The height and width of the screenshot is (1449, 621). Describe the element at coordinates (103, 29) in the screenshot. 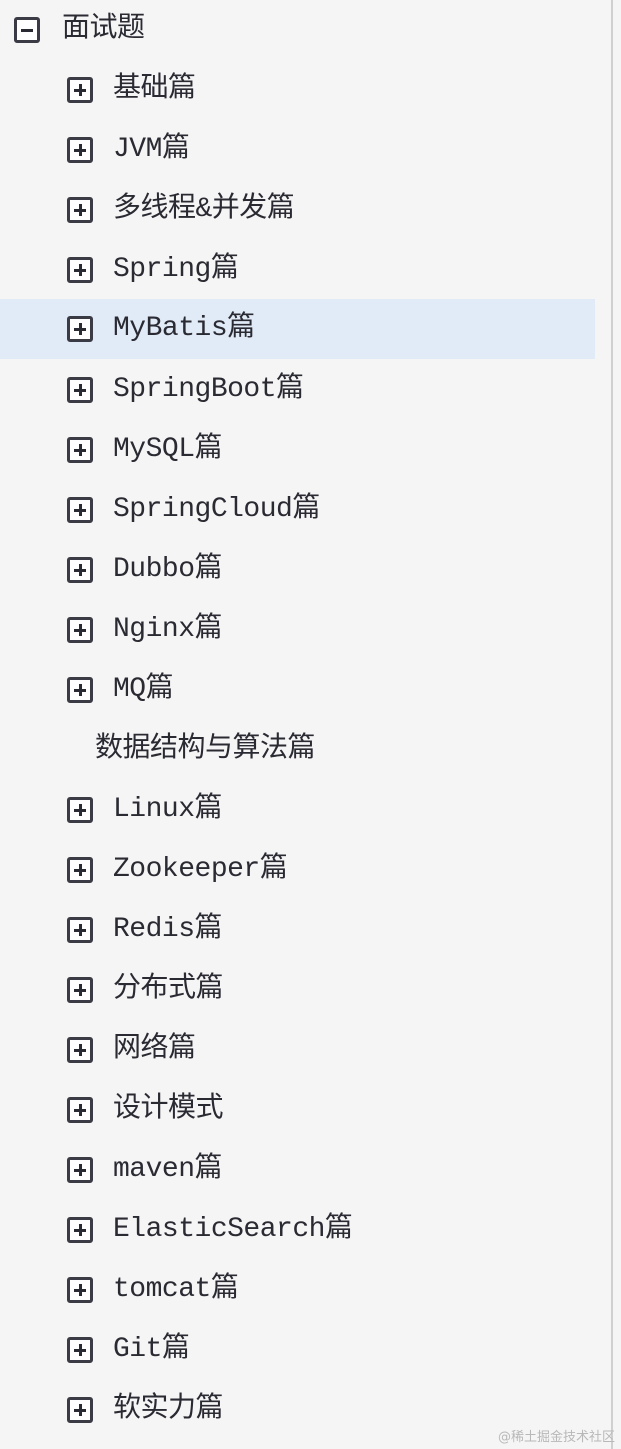

I see `tree-root-label: 面试题` at that location.